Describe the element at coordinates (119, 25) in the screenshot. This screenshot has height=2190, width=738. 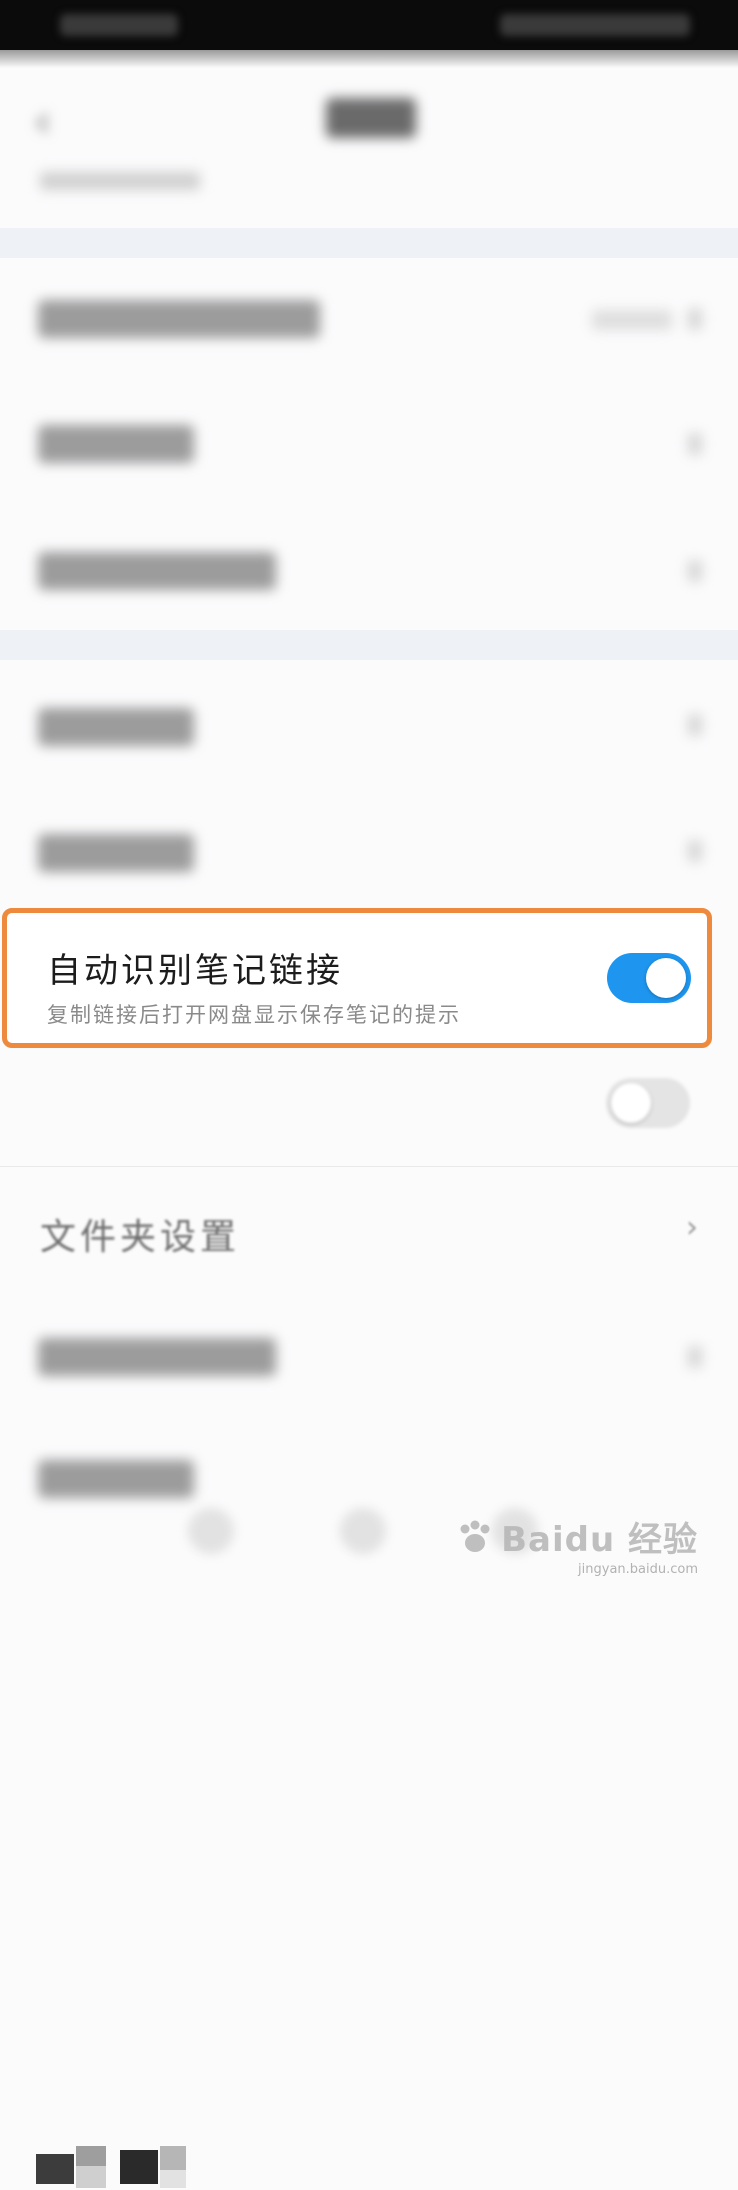
I see `carrier-info-blurred` at that location.